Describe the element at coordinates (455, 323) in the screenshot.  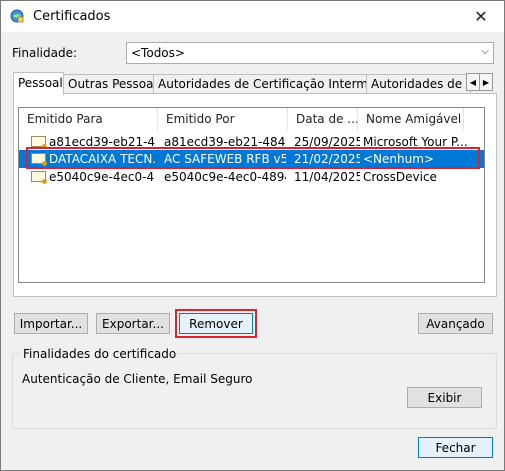
I see `advanced-button: Avançado` at that location.